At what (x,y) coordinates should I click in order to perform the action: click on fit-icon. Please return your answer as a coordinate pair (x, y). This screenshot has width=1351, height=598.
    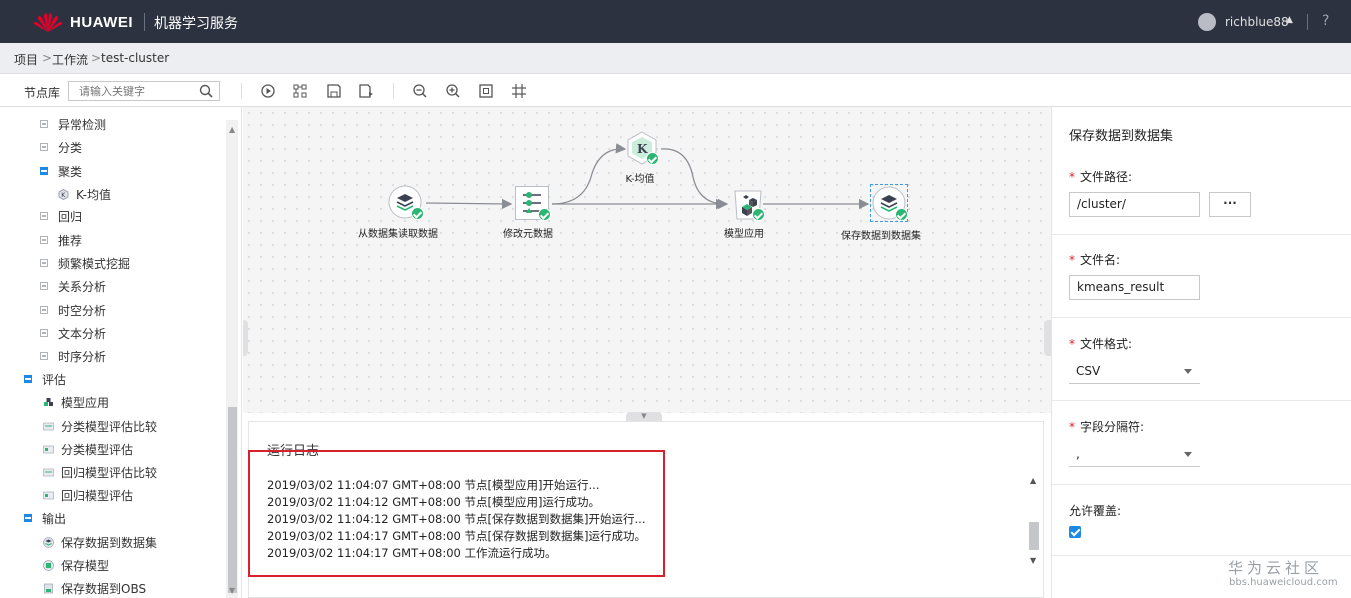
    Looking at the image, I should click on (486, 91).